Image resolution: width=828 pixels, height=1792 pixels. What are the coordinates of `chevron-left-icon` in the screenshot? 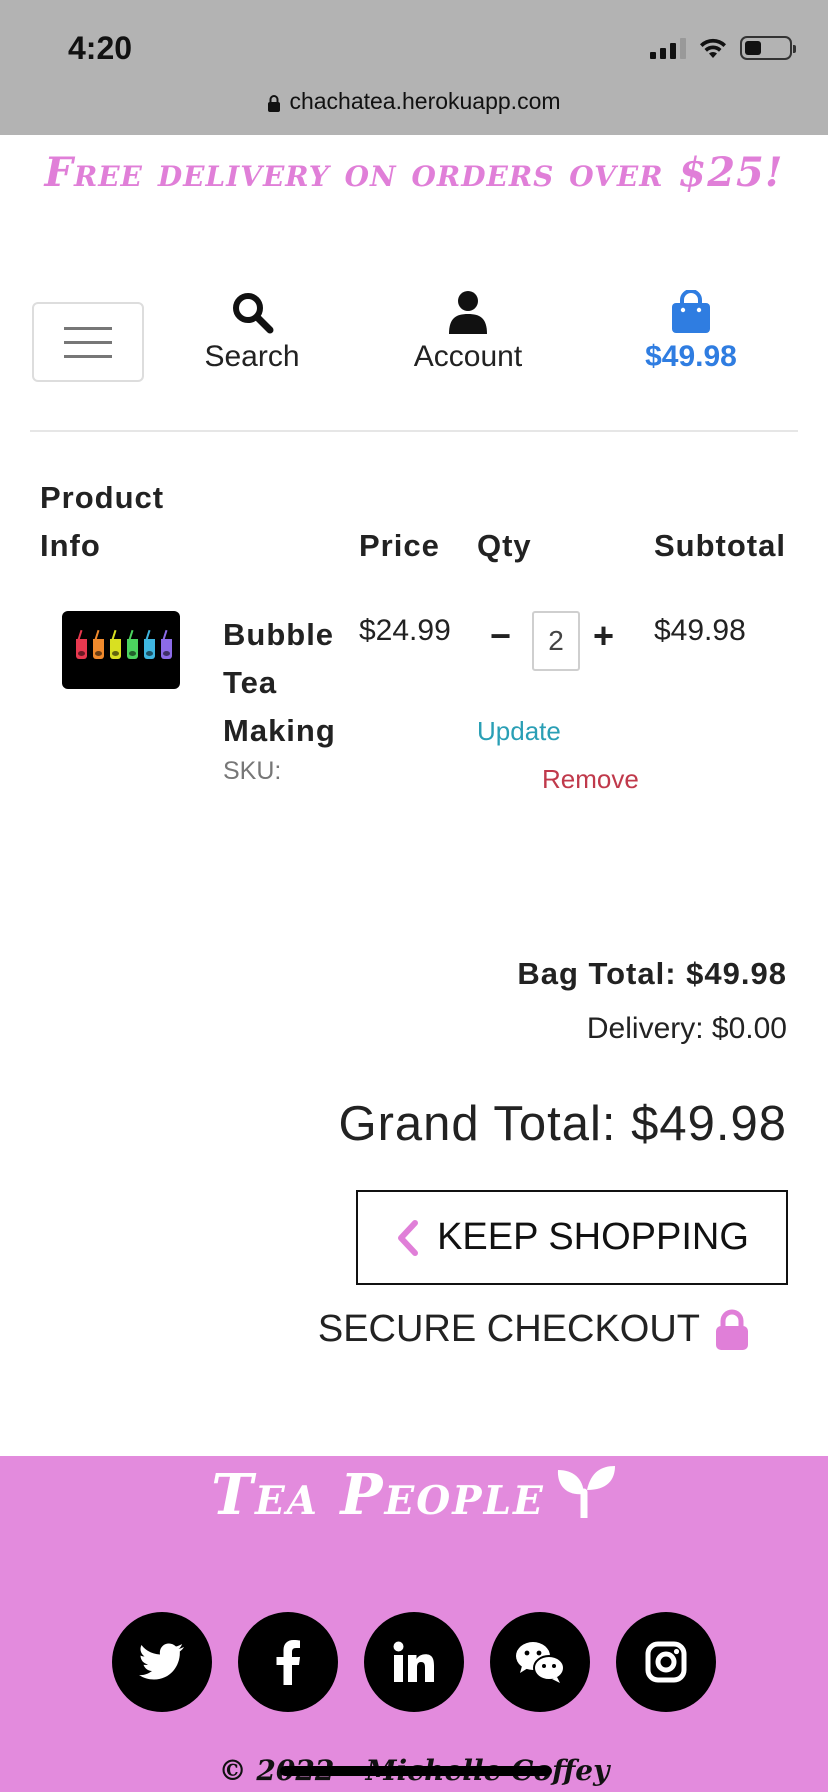 It's located at (408, 1237).